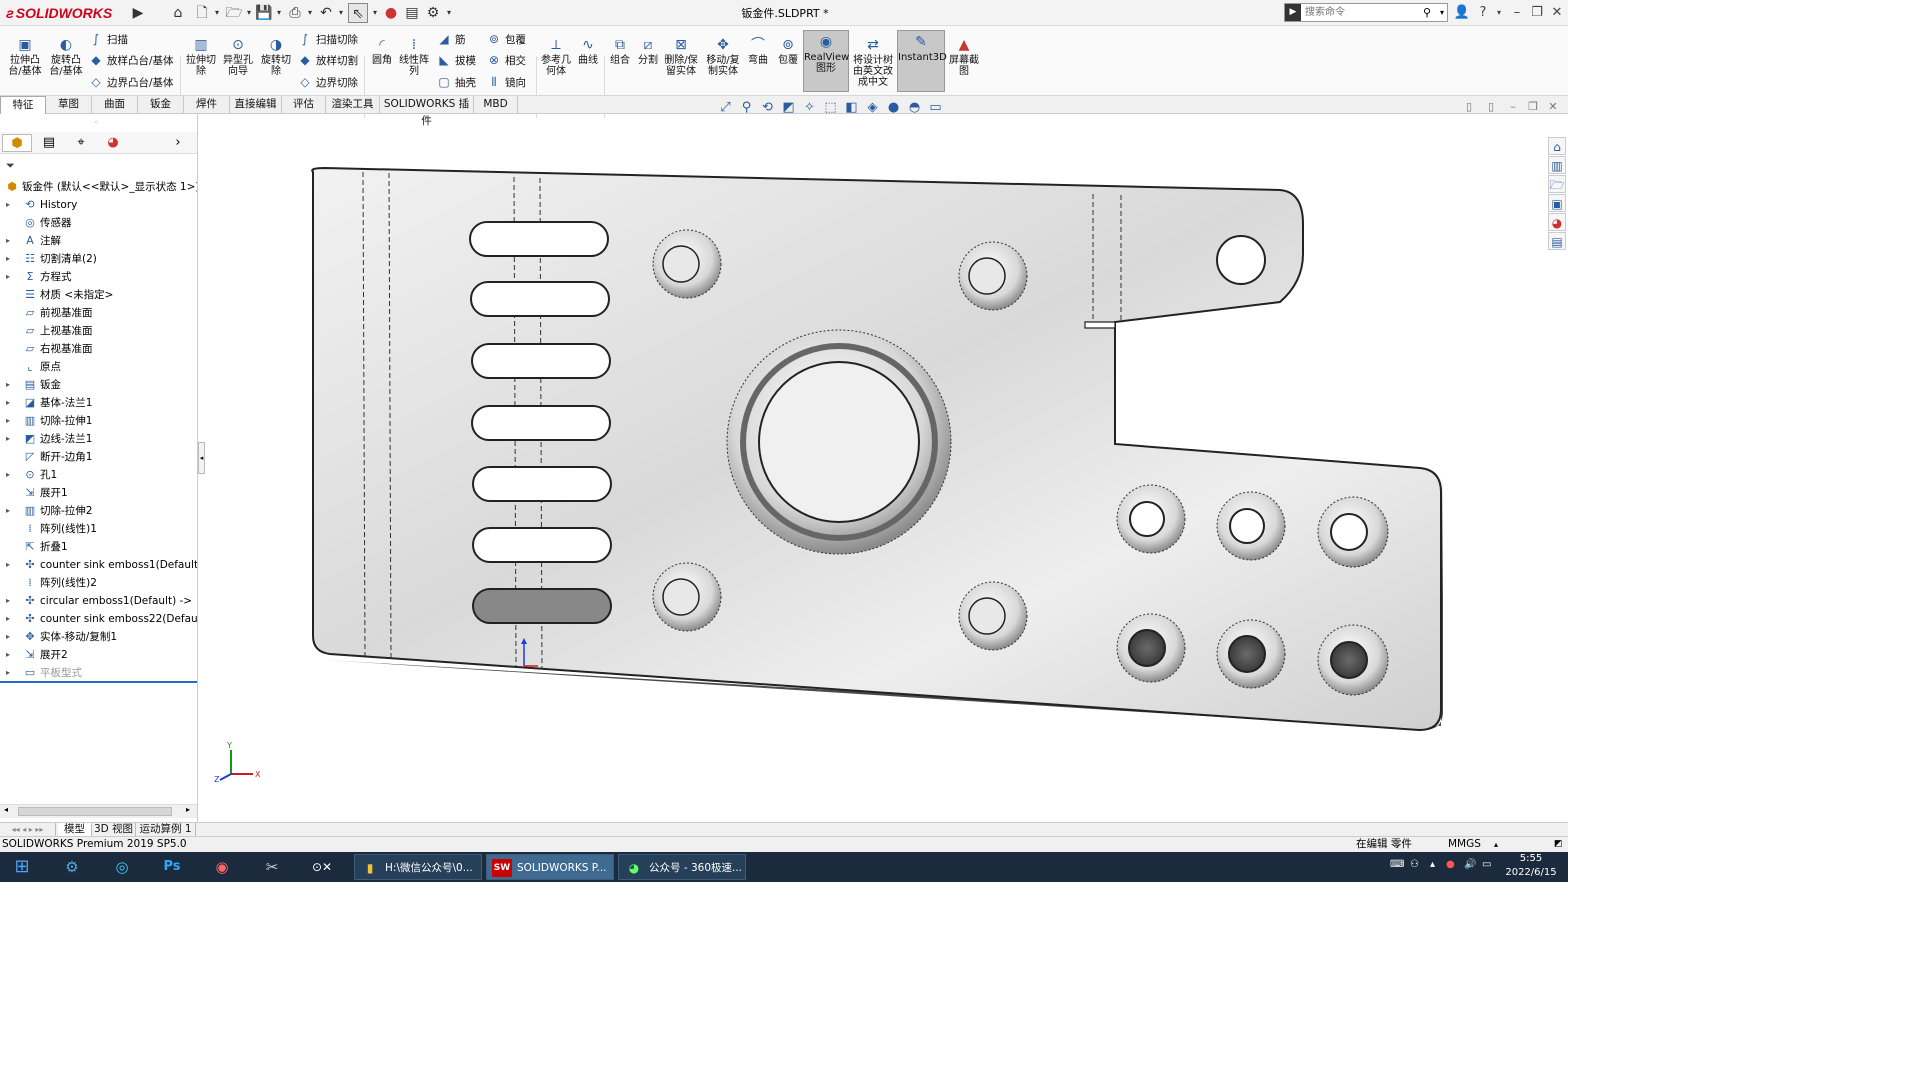  What do you see at coordinates (872, 107) in the screenshot?
I see `hide-show-items-icon: ◈` at bounding box center [872, 107].